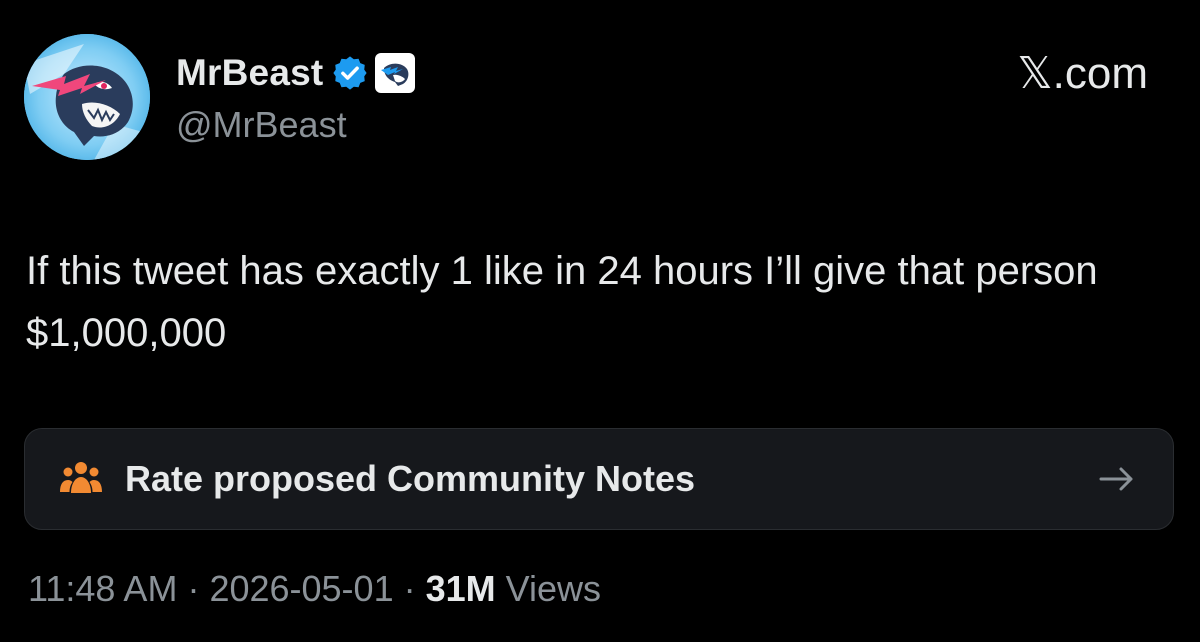 The width and height of the screenshot is (1200, 642). I want to click on author-handle: @MrBeast, so click(261, 125).